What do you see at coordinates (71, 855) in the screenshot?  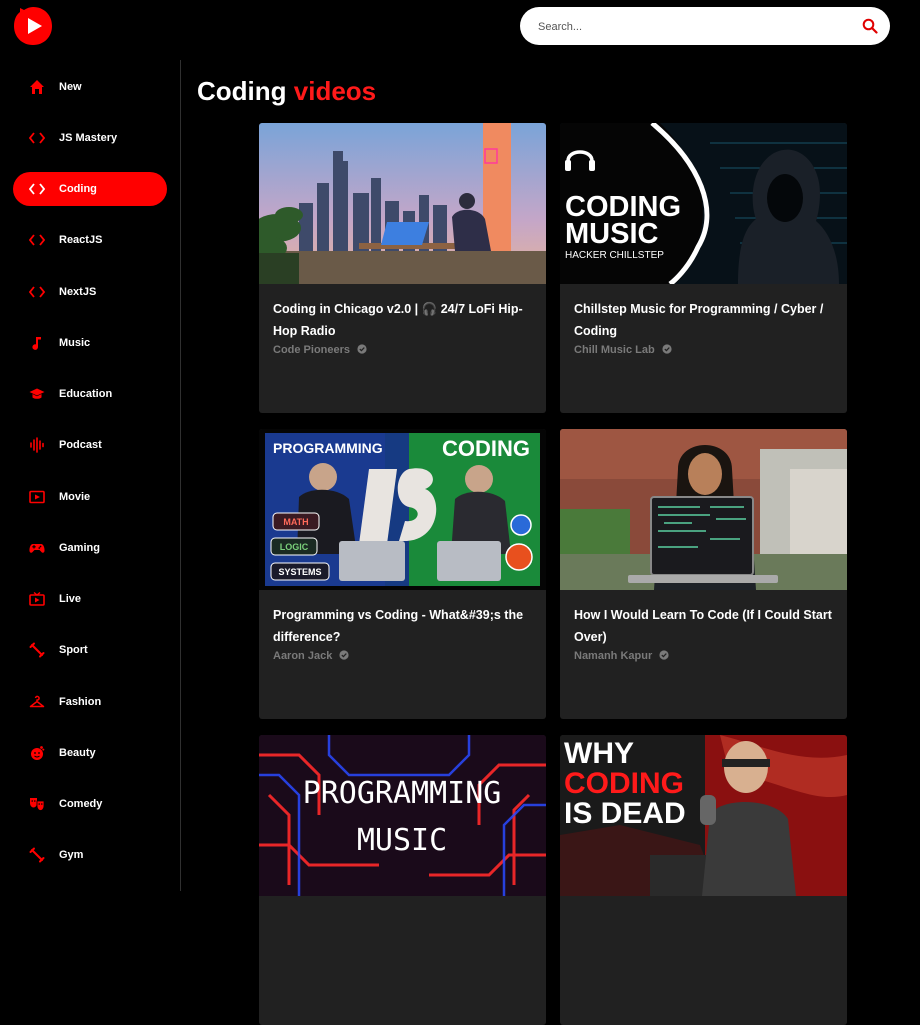 I see `sidebar-item-label: Gym` at bounding box center [71, 855].